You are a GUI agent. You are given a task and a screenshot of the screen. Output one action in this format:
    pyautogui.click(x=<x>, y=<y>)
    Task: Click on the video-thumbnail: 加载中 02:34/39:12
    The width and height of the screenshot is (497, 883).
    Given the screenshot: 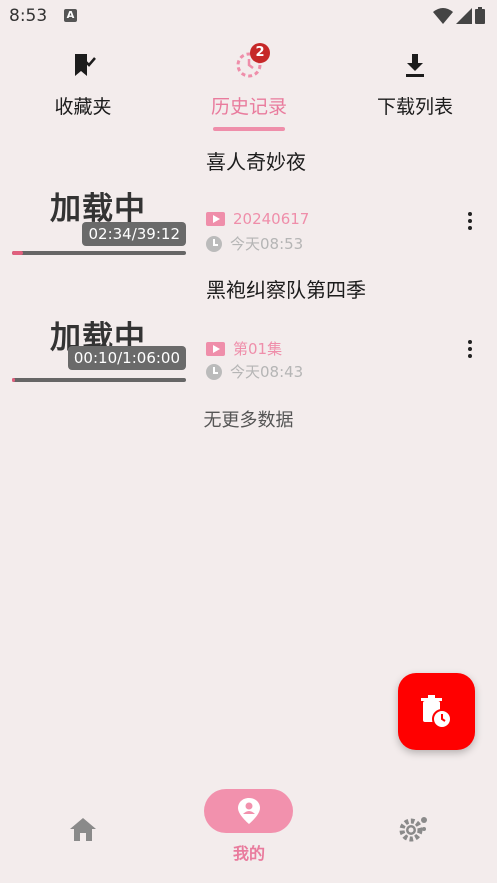 What is the action you would take?
    pyautogui.click(x=99, y=200)
    